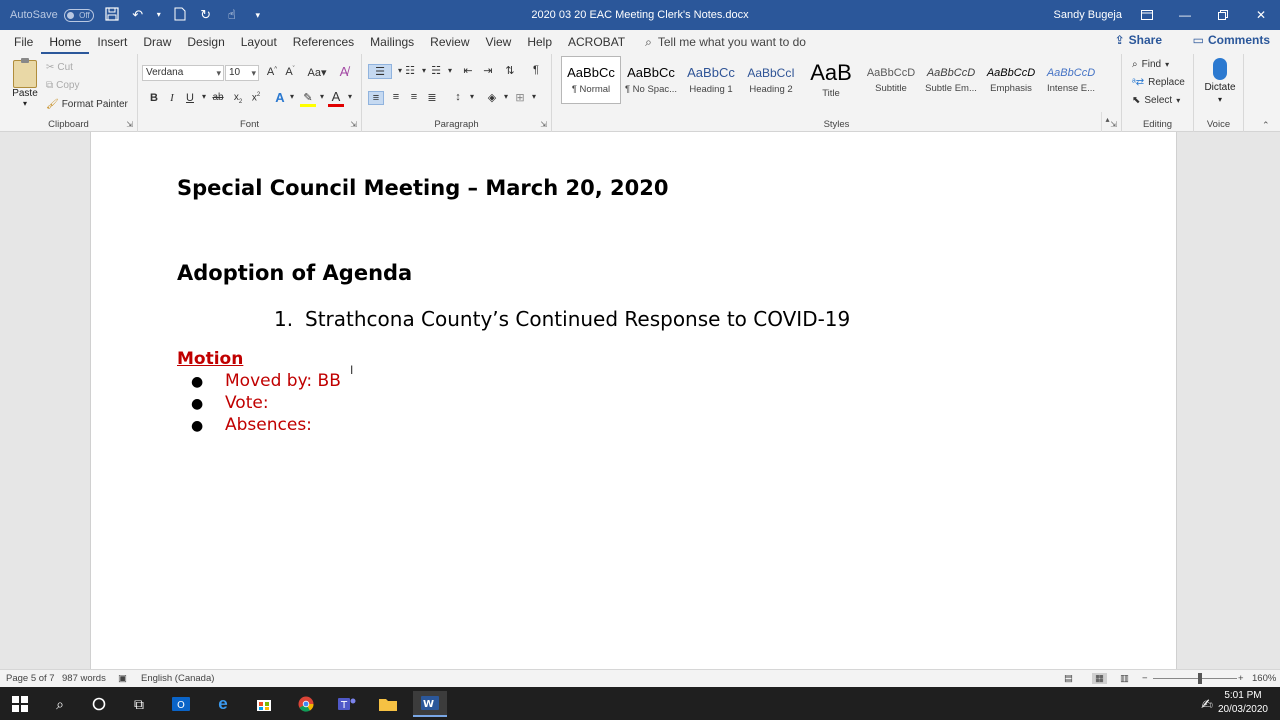 The width and height of the screenshot is (1280, 720). I want to click on format-painter-button: 🖌 Format Painter, so click(87, 104).